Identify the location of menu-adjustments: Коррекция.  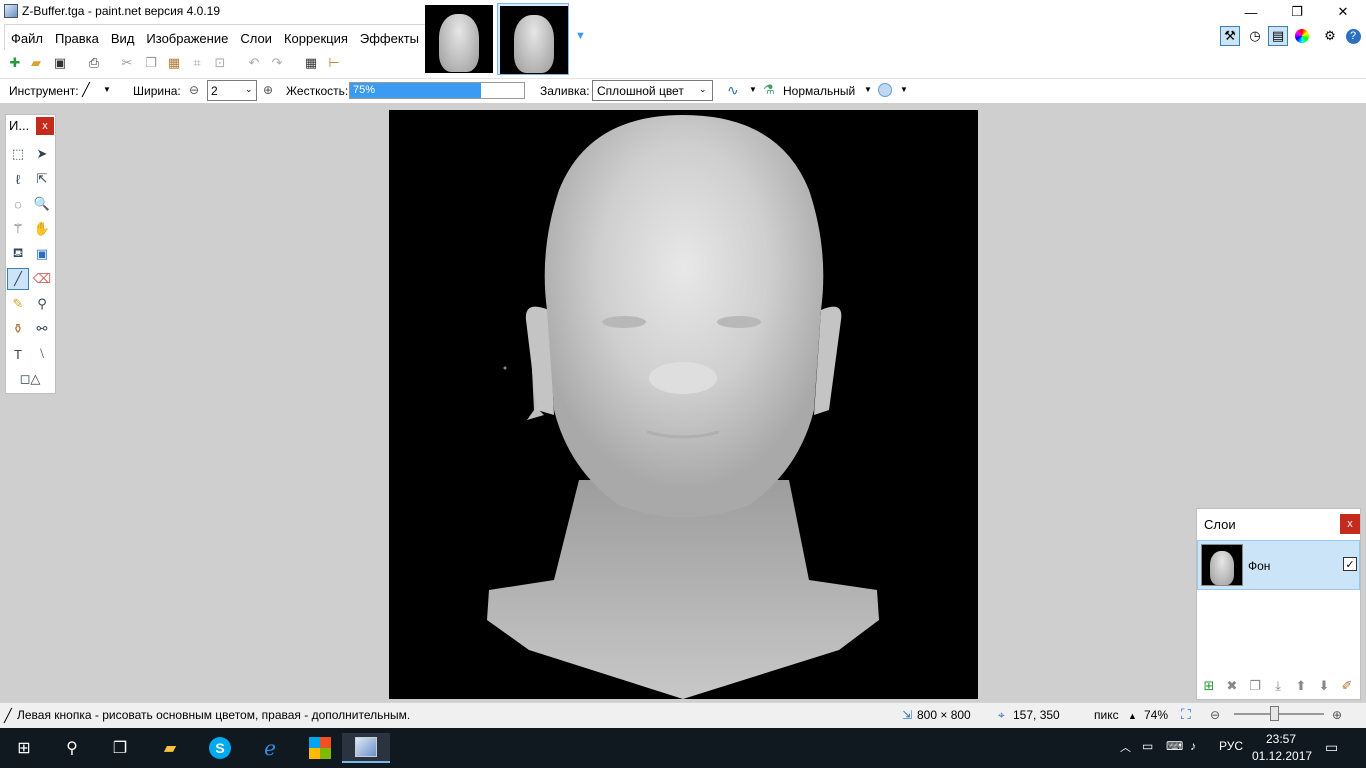
(316, 37).